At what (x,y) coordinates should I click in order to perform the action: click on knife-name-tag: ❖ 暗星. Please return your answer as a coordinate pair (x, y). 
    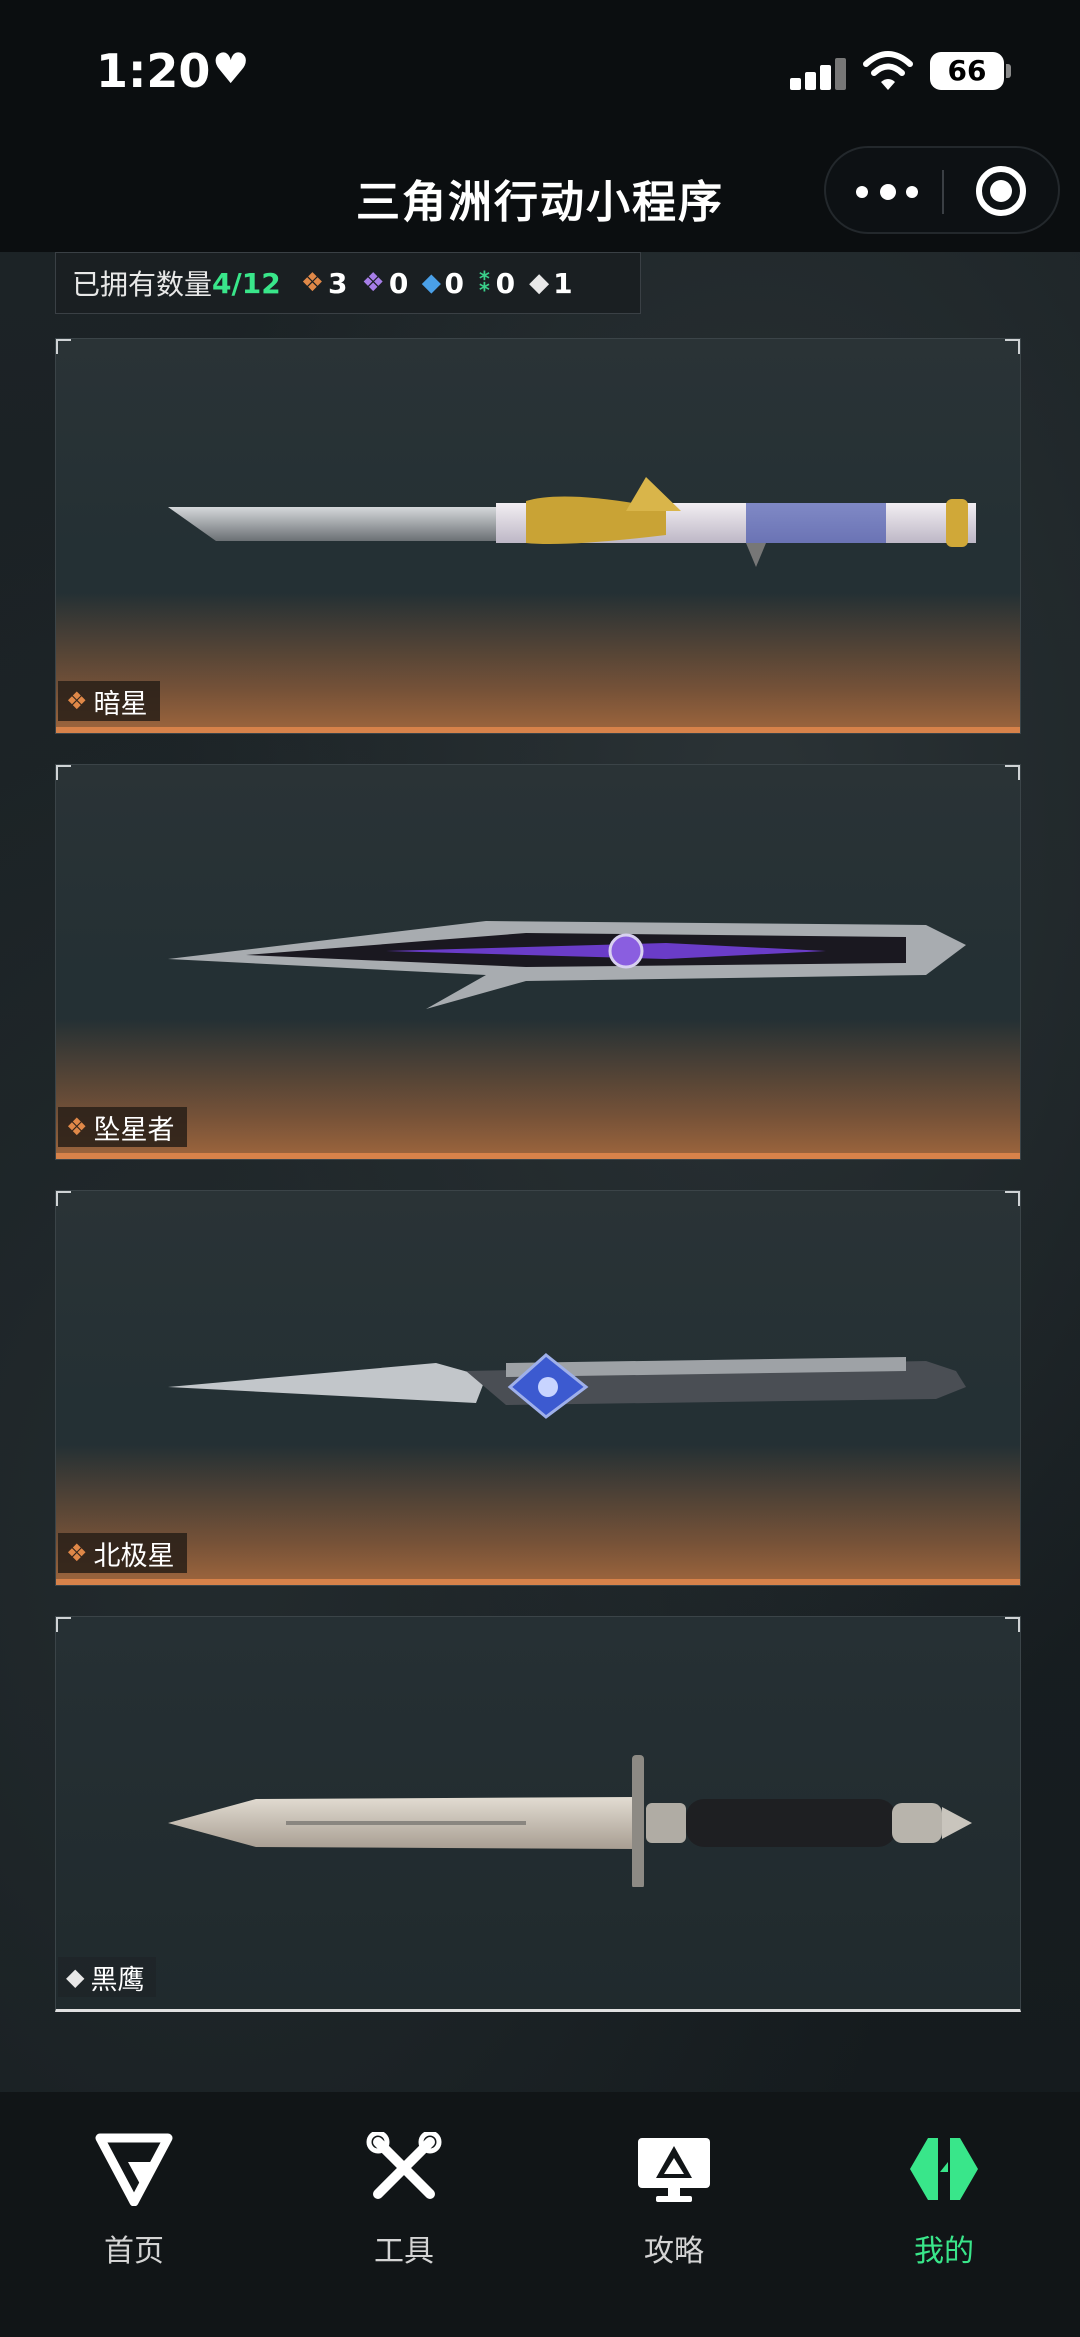
    Looking at the image, I should click on (109, 701).